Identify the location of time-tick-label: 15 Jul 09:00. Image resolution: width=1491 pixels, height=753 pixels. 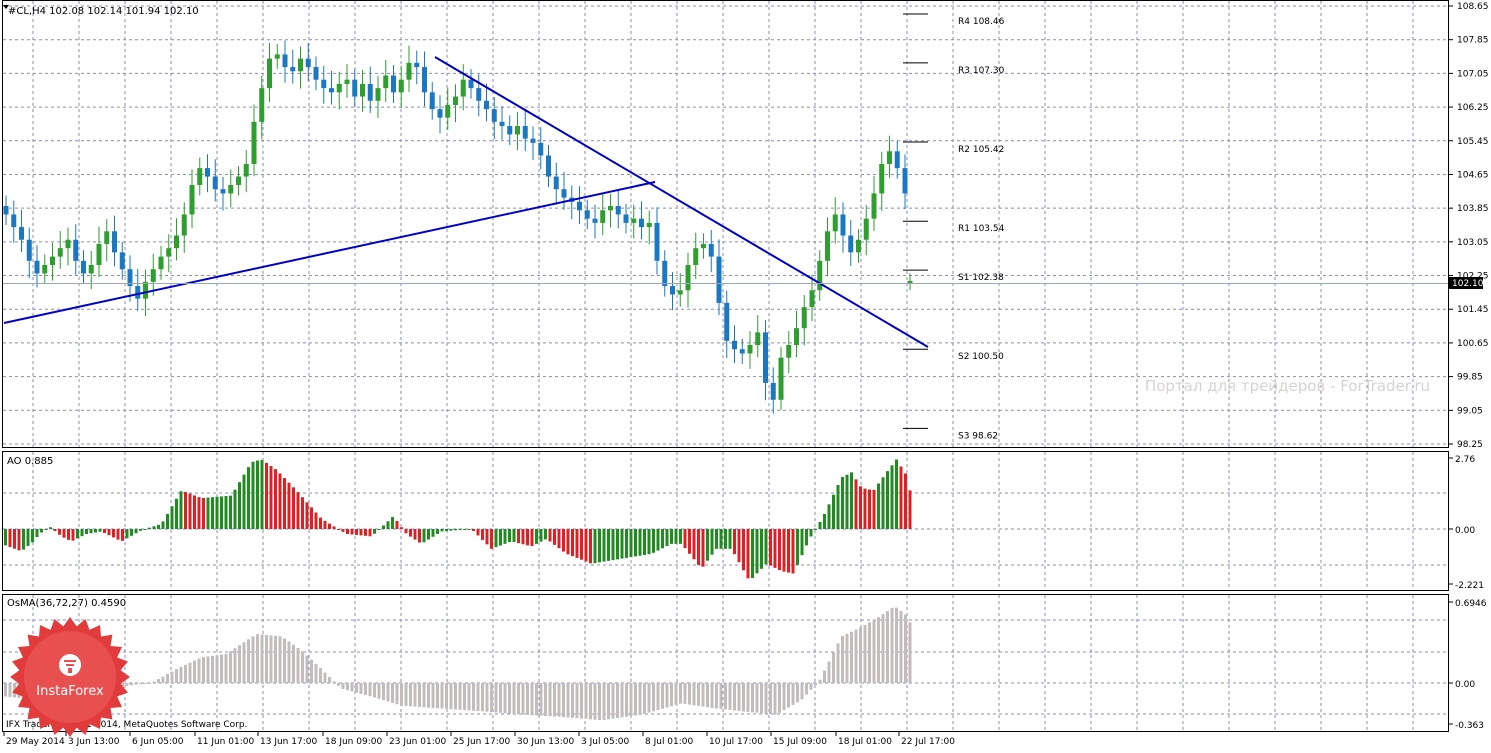
(800, 742).